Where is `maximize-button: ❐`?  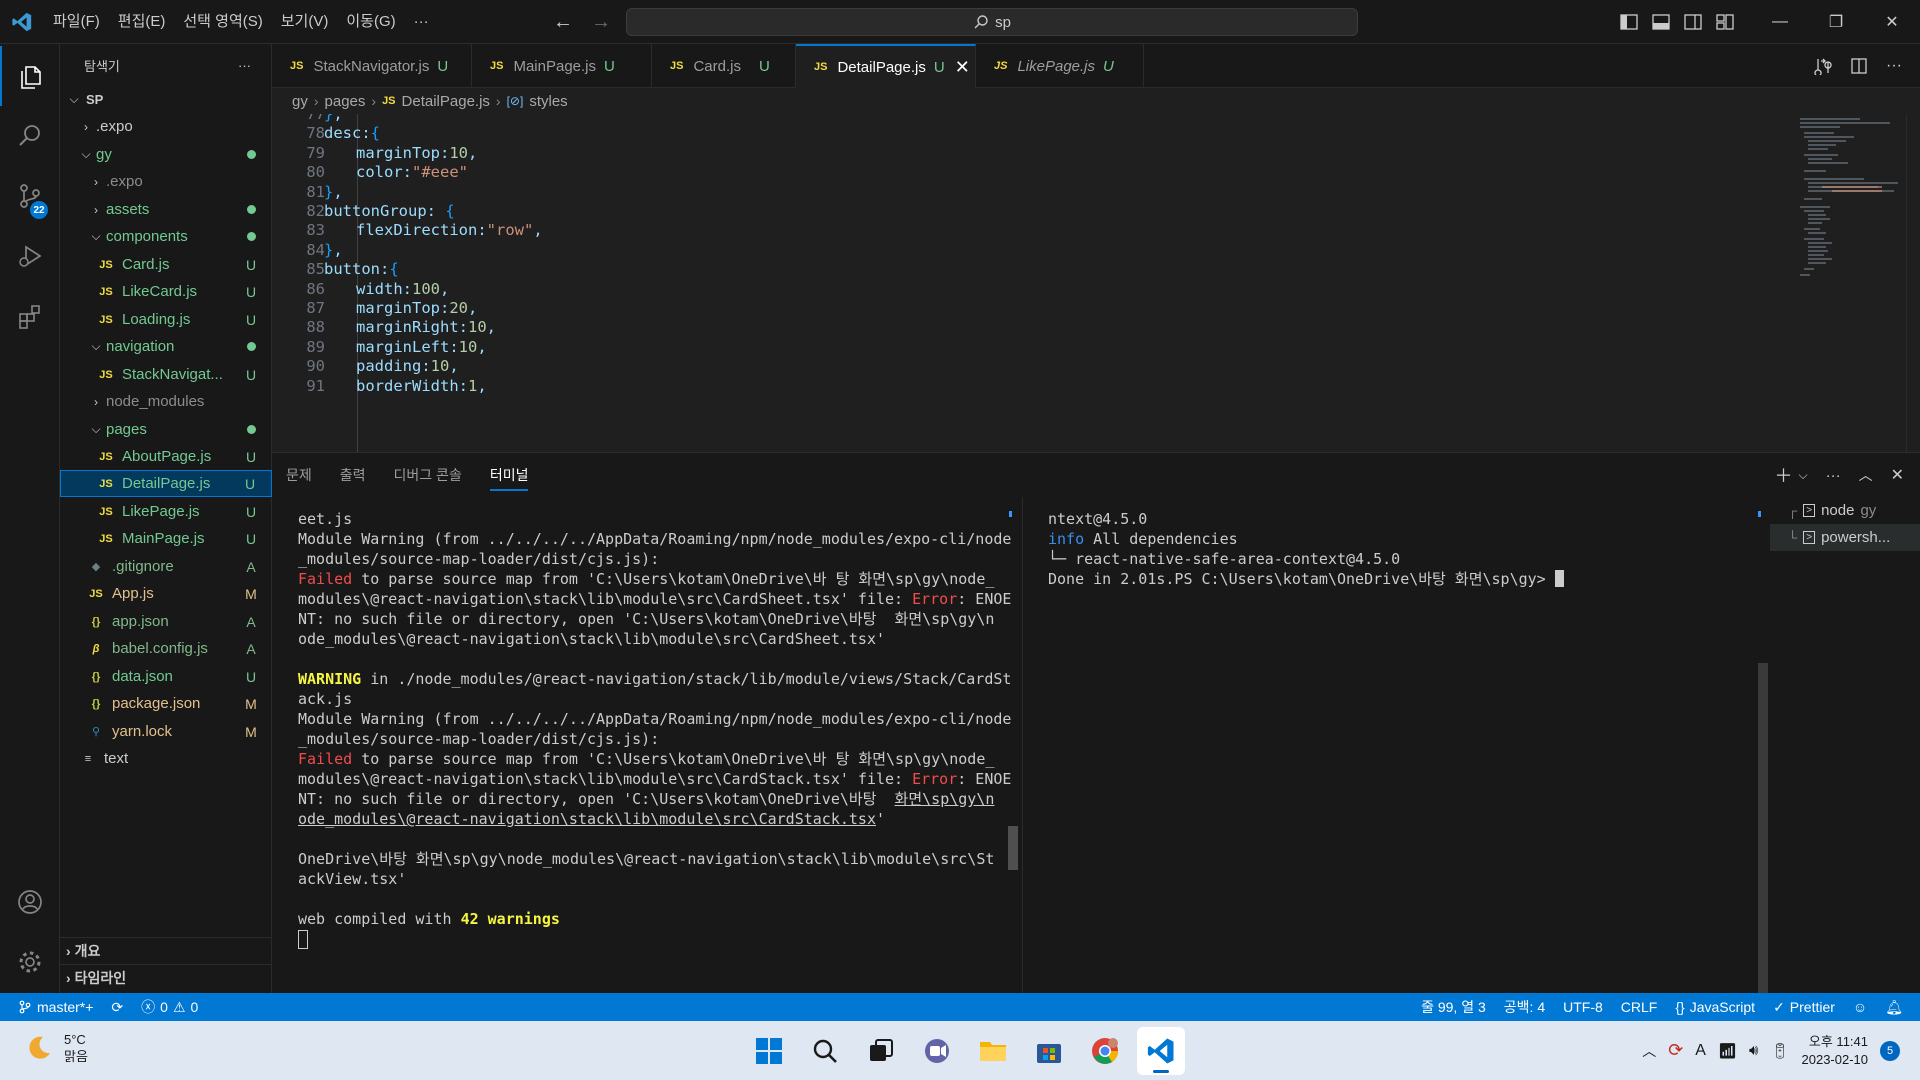
maximize-button: ❐ is located at coordinates (1836, 22).